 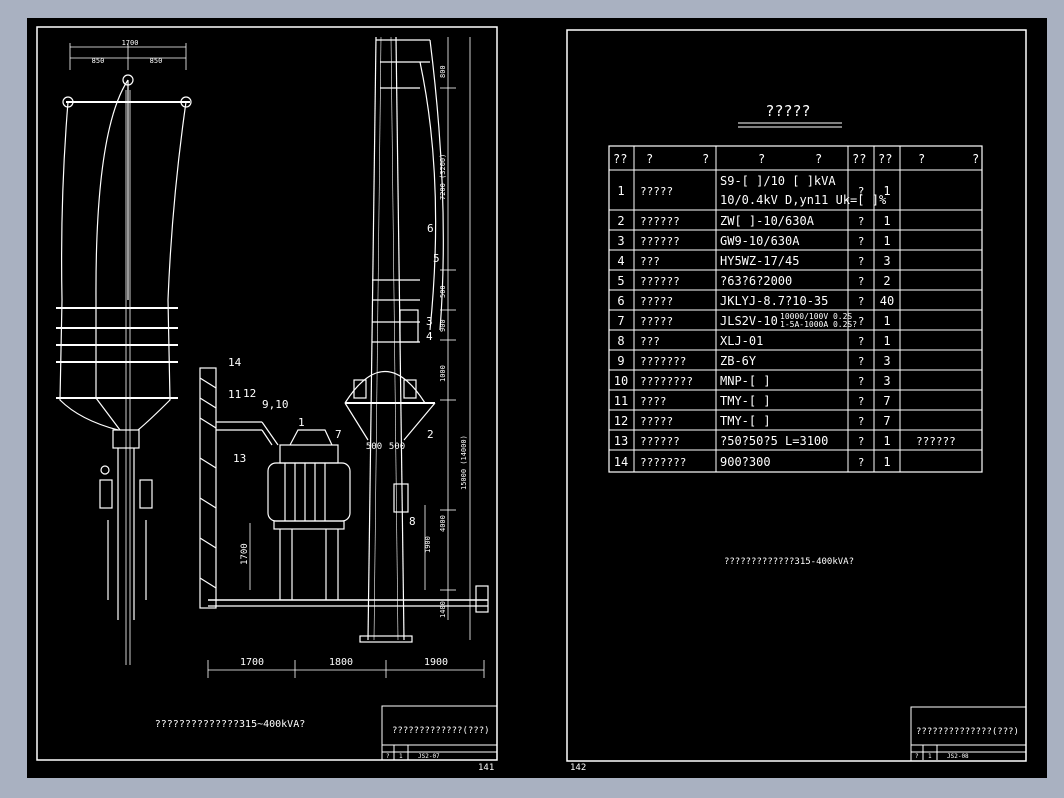 I want to click on table-cell-qty: 3, so click(x=886, y=261).